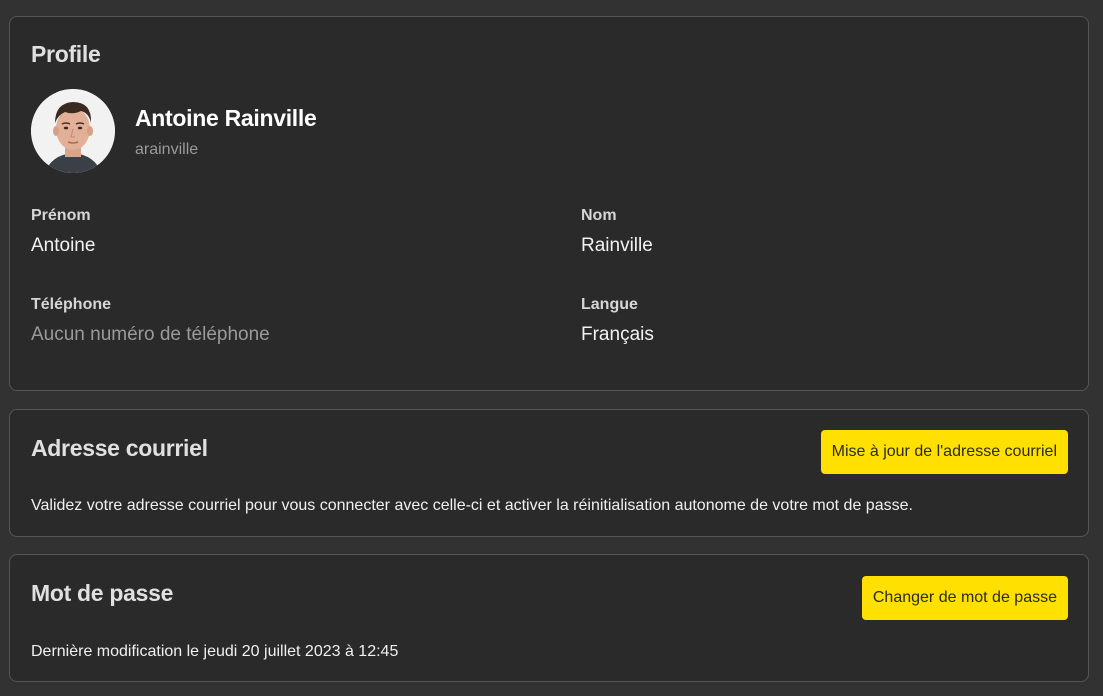 The image size is (1103, 696). I want to click on password-title: Mot de passe, so click(102, 593).